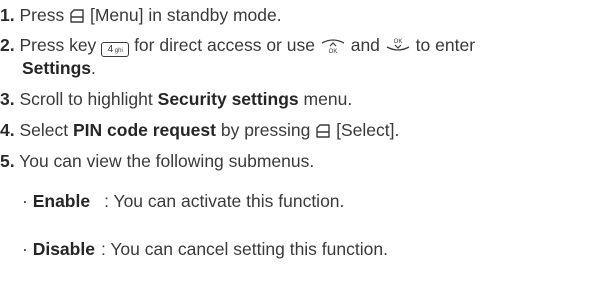 The height and width of the screenshot is (283, 612). I want to click on step-text-mid: for direct access or use, so click(224, 45).